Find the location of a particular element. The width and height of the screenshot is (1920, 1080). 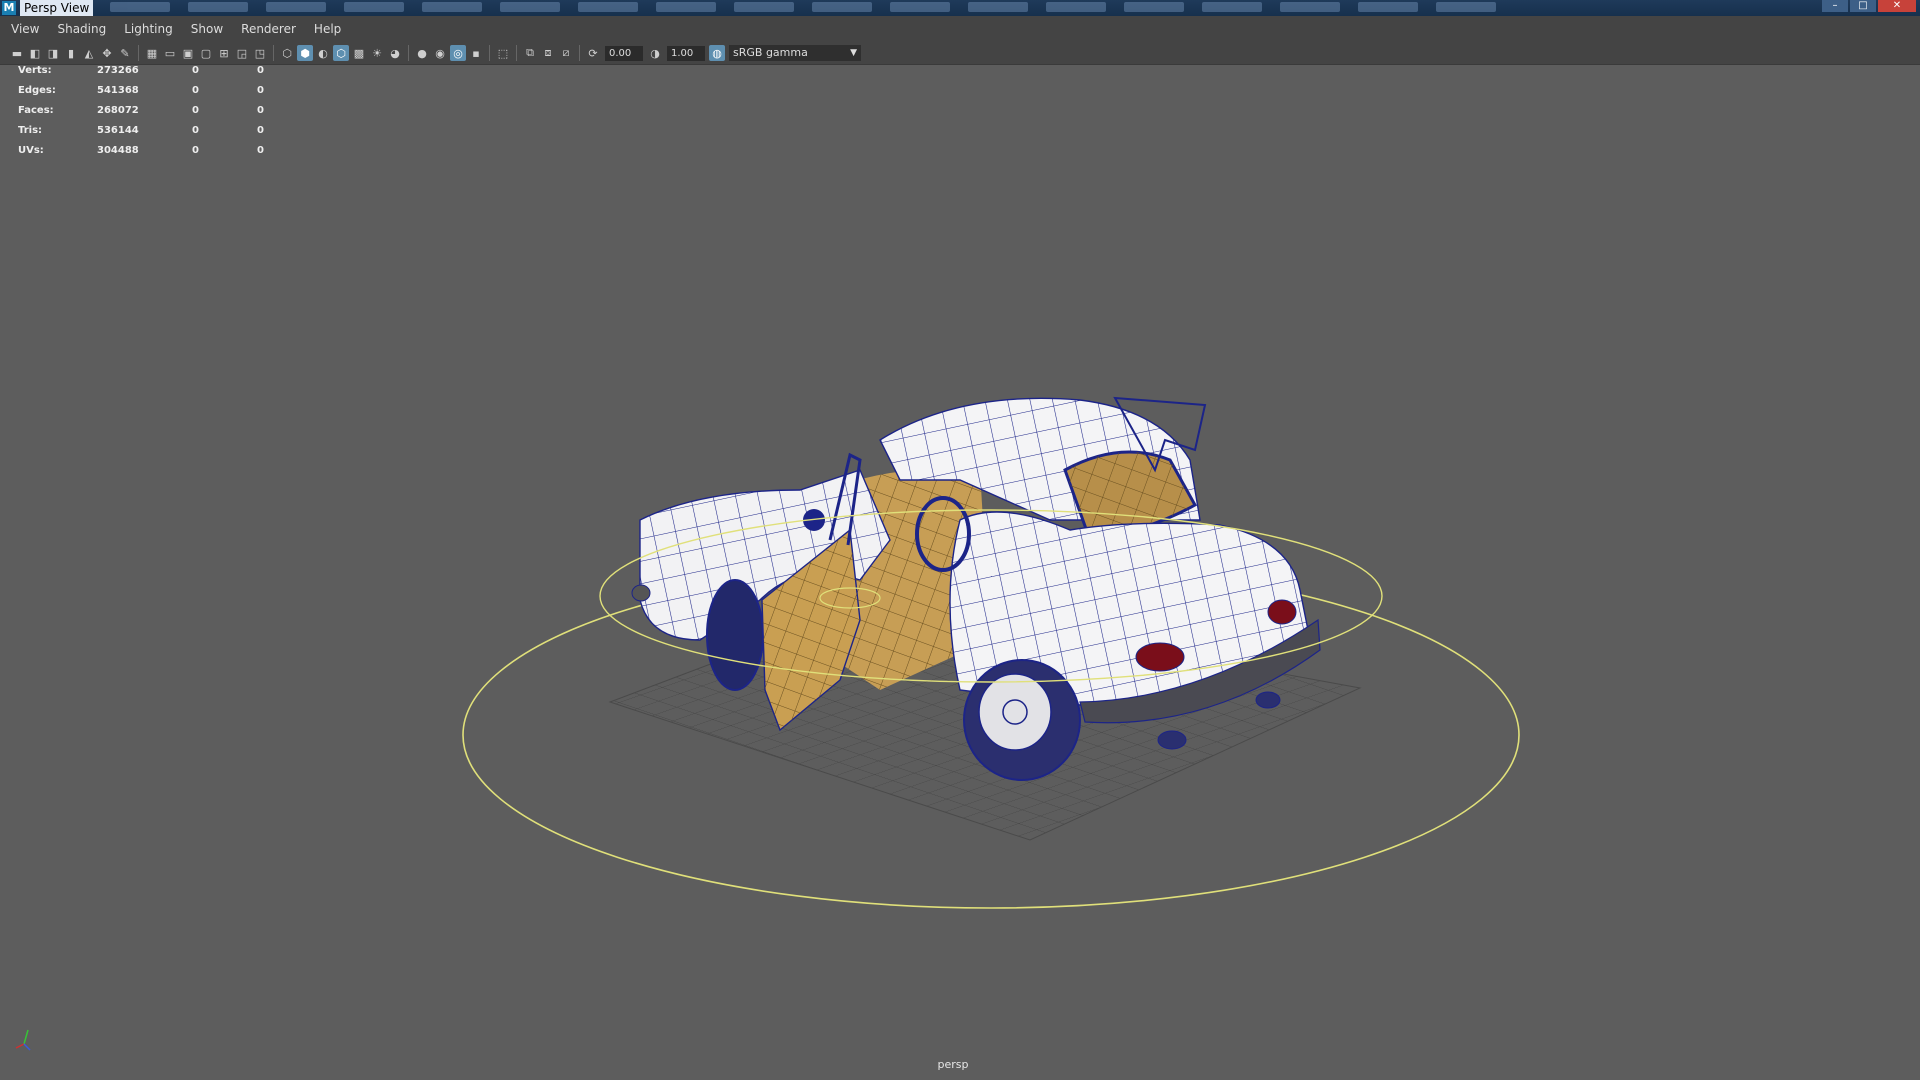

hud-row-tris: Tris: 536144 0 0 is located at coordinates (141, 130).